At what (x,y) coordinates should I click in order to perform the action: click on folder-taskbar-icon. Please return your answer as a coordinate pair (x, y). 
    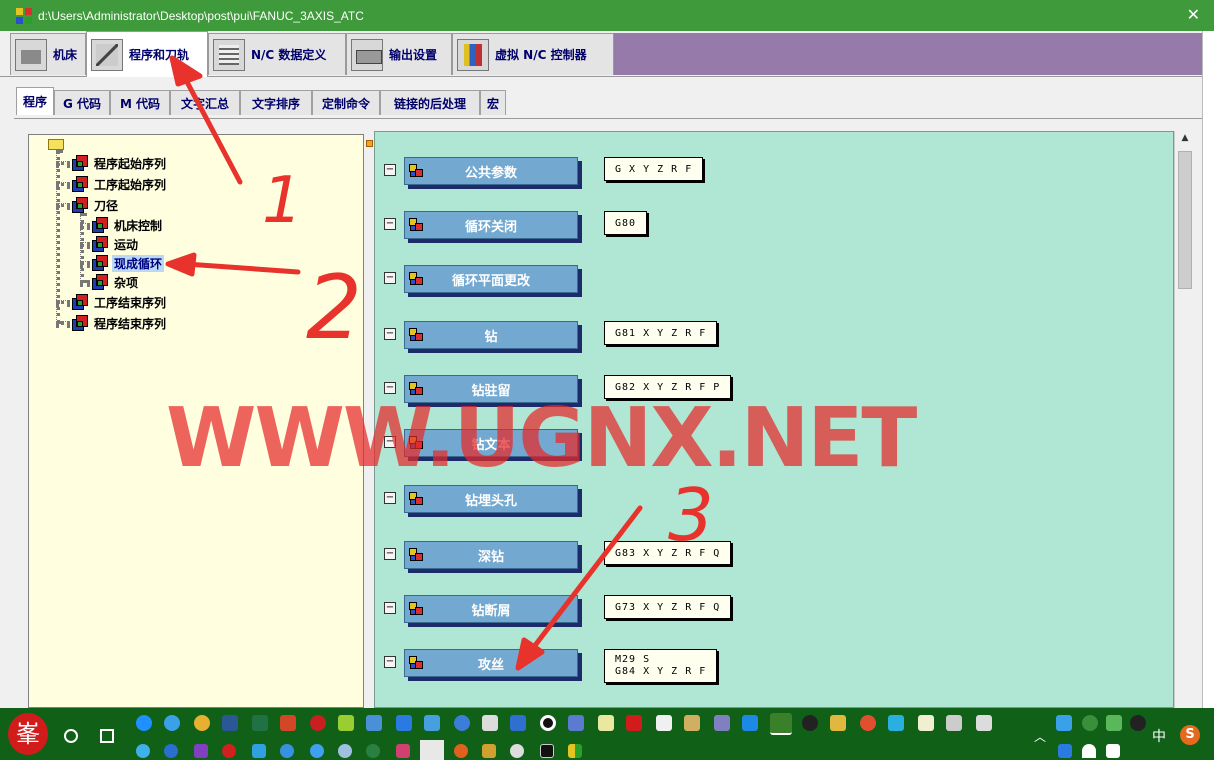
    Looking at the image, I should click on (838, 723).